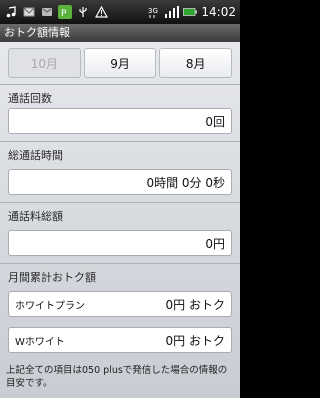 Image resolution: width=320 pixels, height=398 pixels. Describe the element at coordinates (30, 98) in the screenshot. I see `call-count-label: 通話回数` at that location.